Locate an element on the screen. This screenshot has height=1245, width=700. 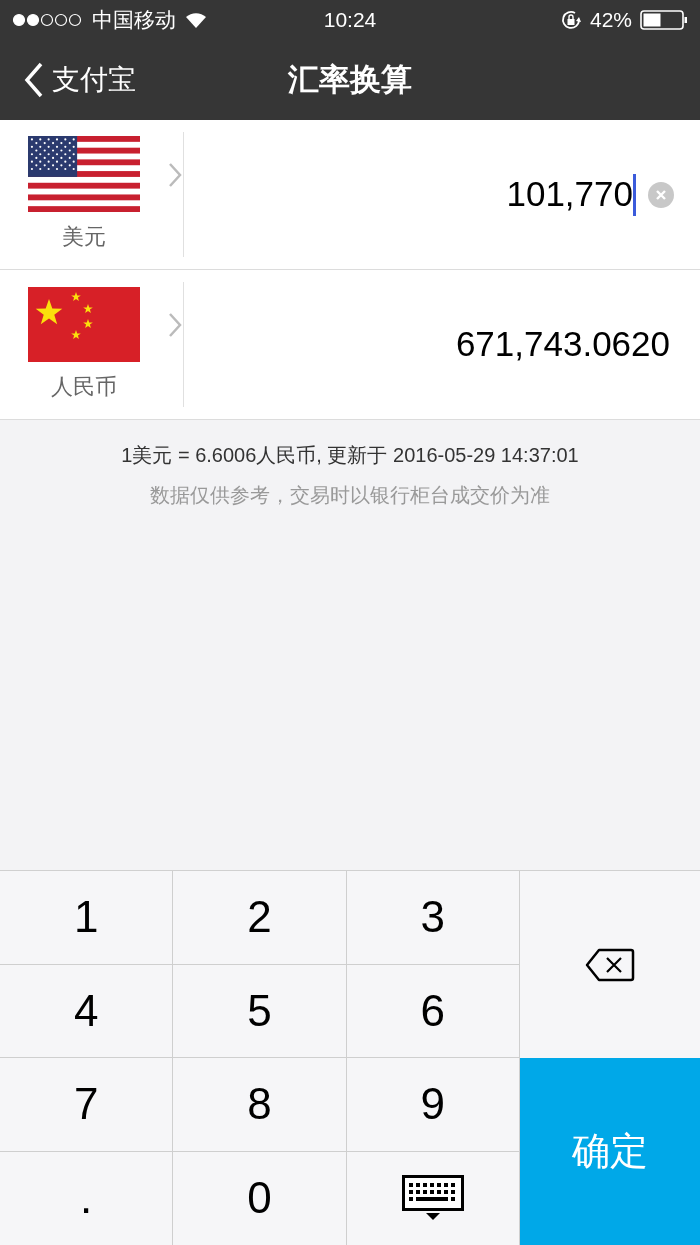
disclaimer-text: 数据仅供参考，交易时以银行柜台成交价为准 is located at coordinates (350, 495).